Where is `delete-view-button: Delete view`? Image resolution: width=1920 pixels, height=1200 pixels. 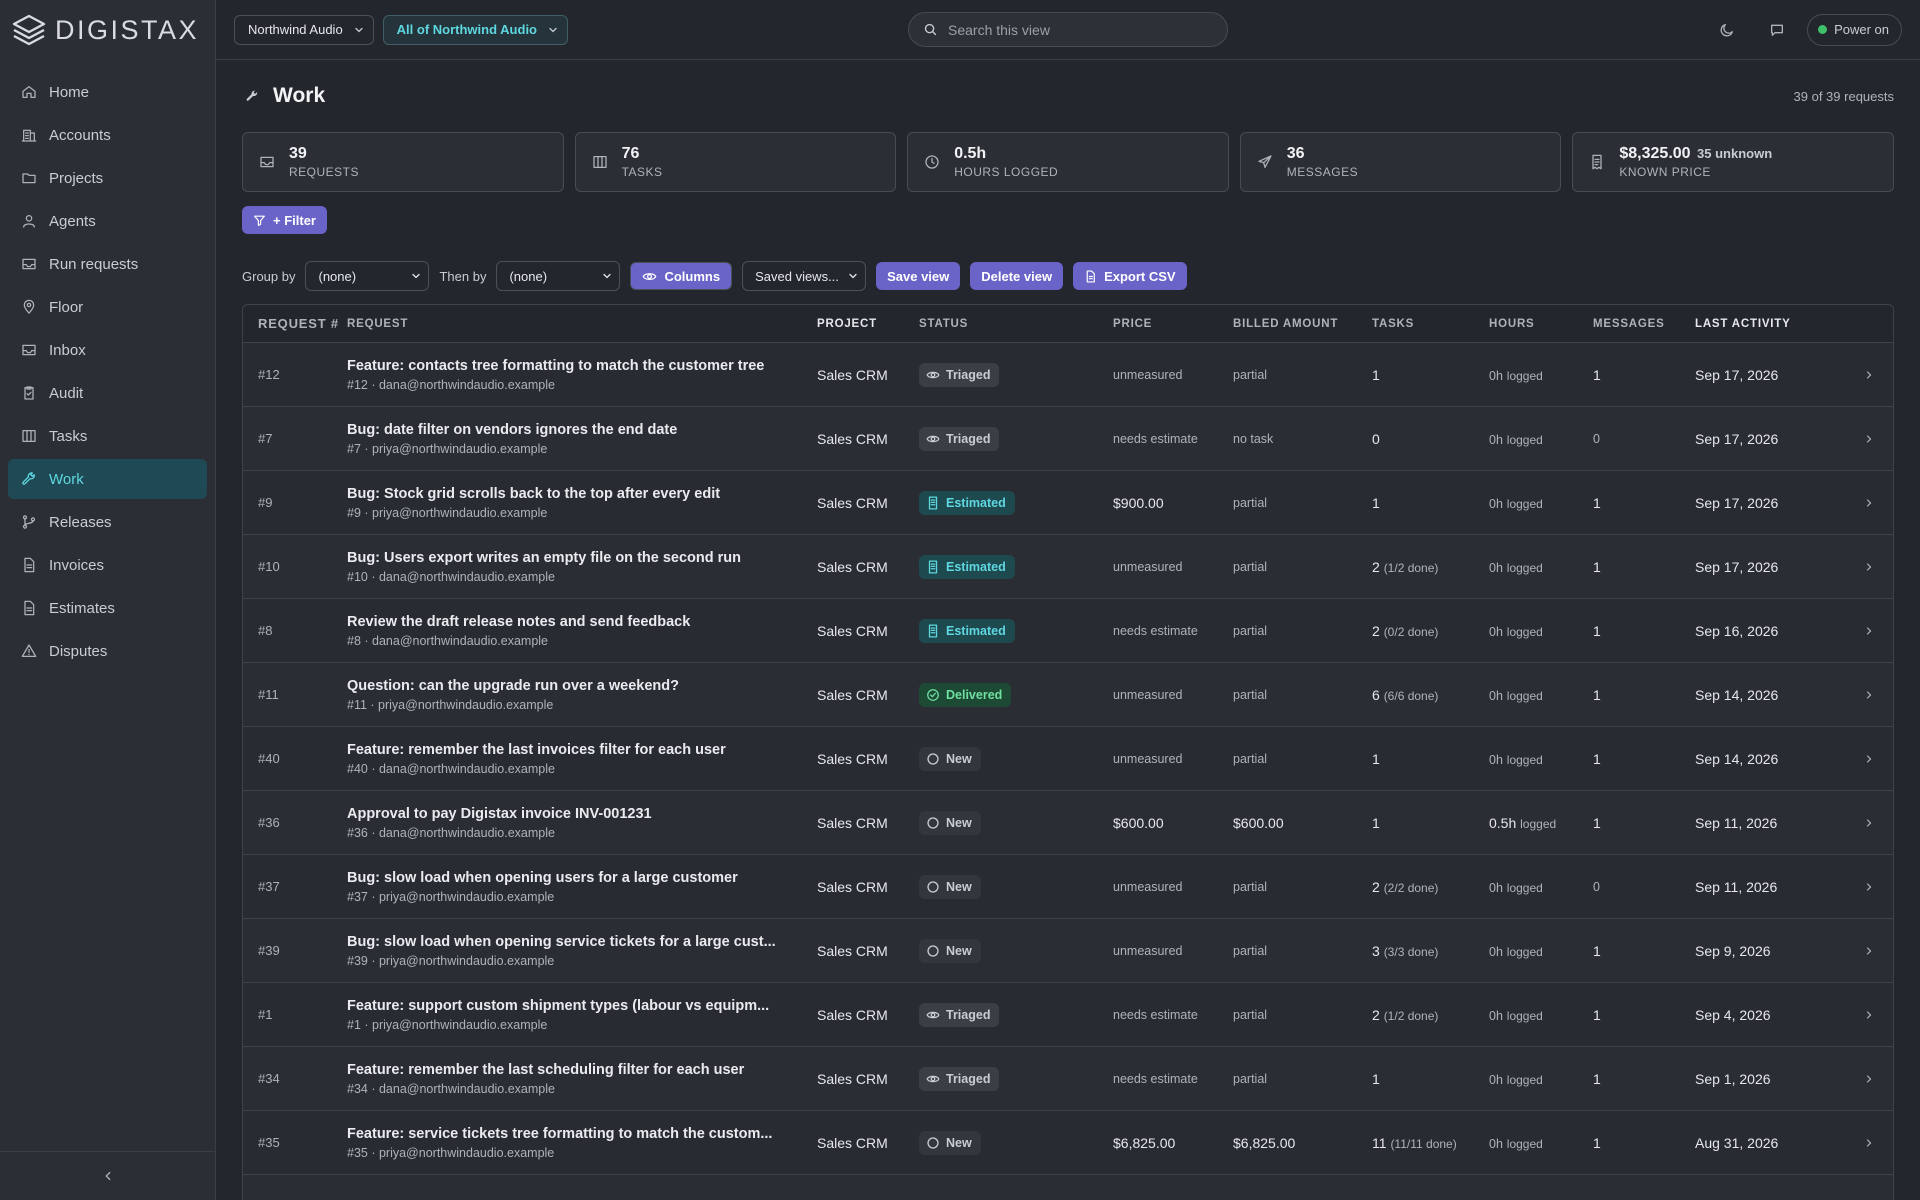 delete-view-button: Delete view is located at coordinates (1017, 276).